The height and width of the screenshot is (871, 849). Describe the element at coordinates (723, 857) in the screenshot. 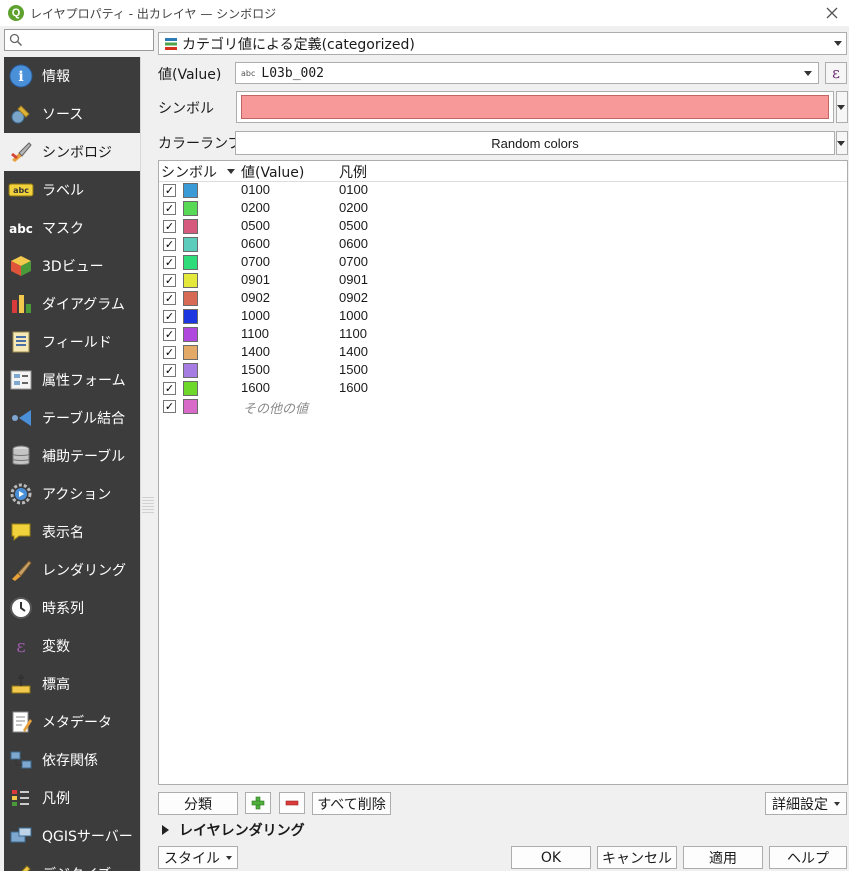

I see `apply-button: 適用` at that location.